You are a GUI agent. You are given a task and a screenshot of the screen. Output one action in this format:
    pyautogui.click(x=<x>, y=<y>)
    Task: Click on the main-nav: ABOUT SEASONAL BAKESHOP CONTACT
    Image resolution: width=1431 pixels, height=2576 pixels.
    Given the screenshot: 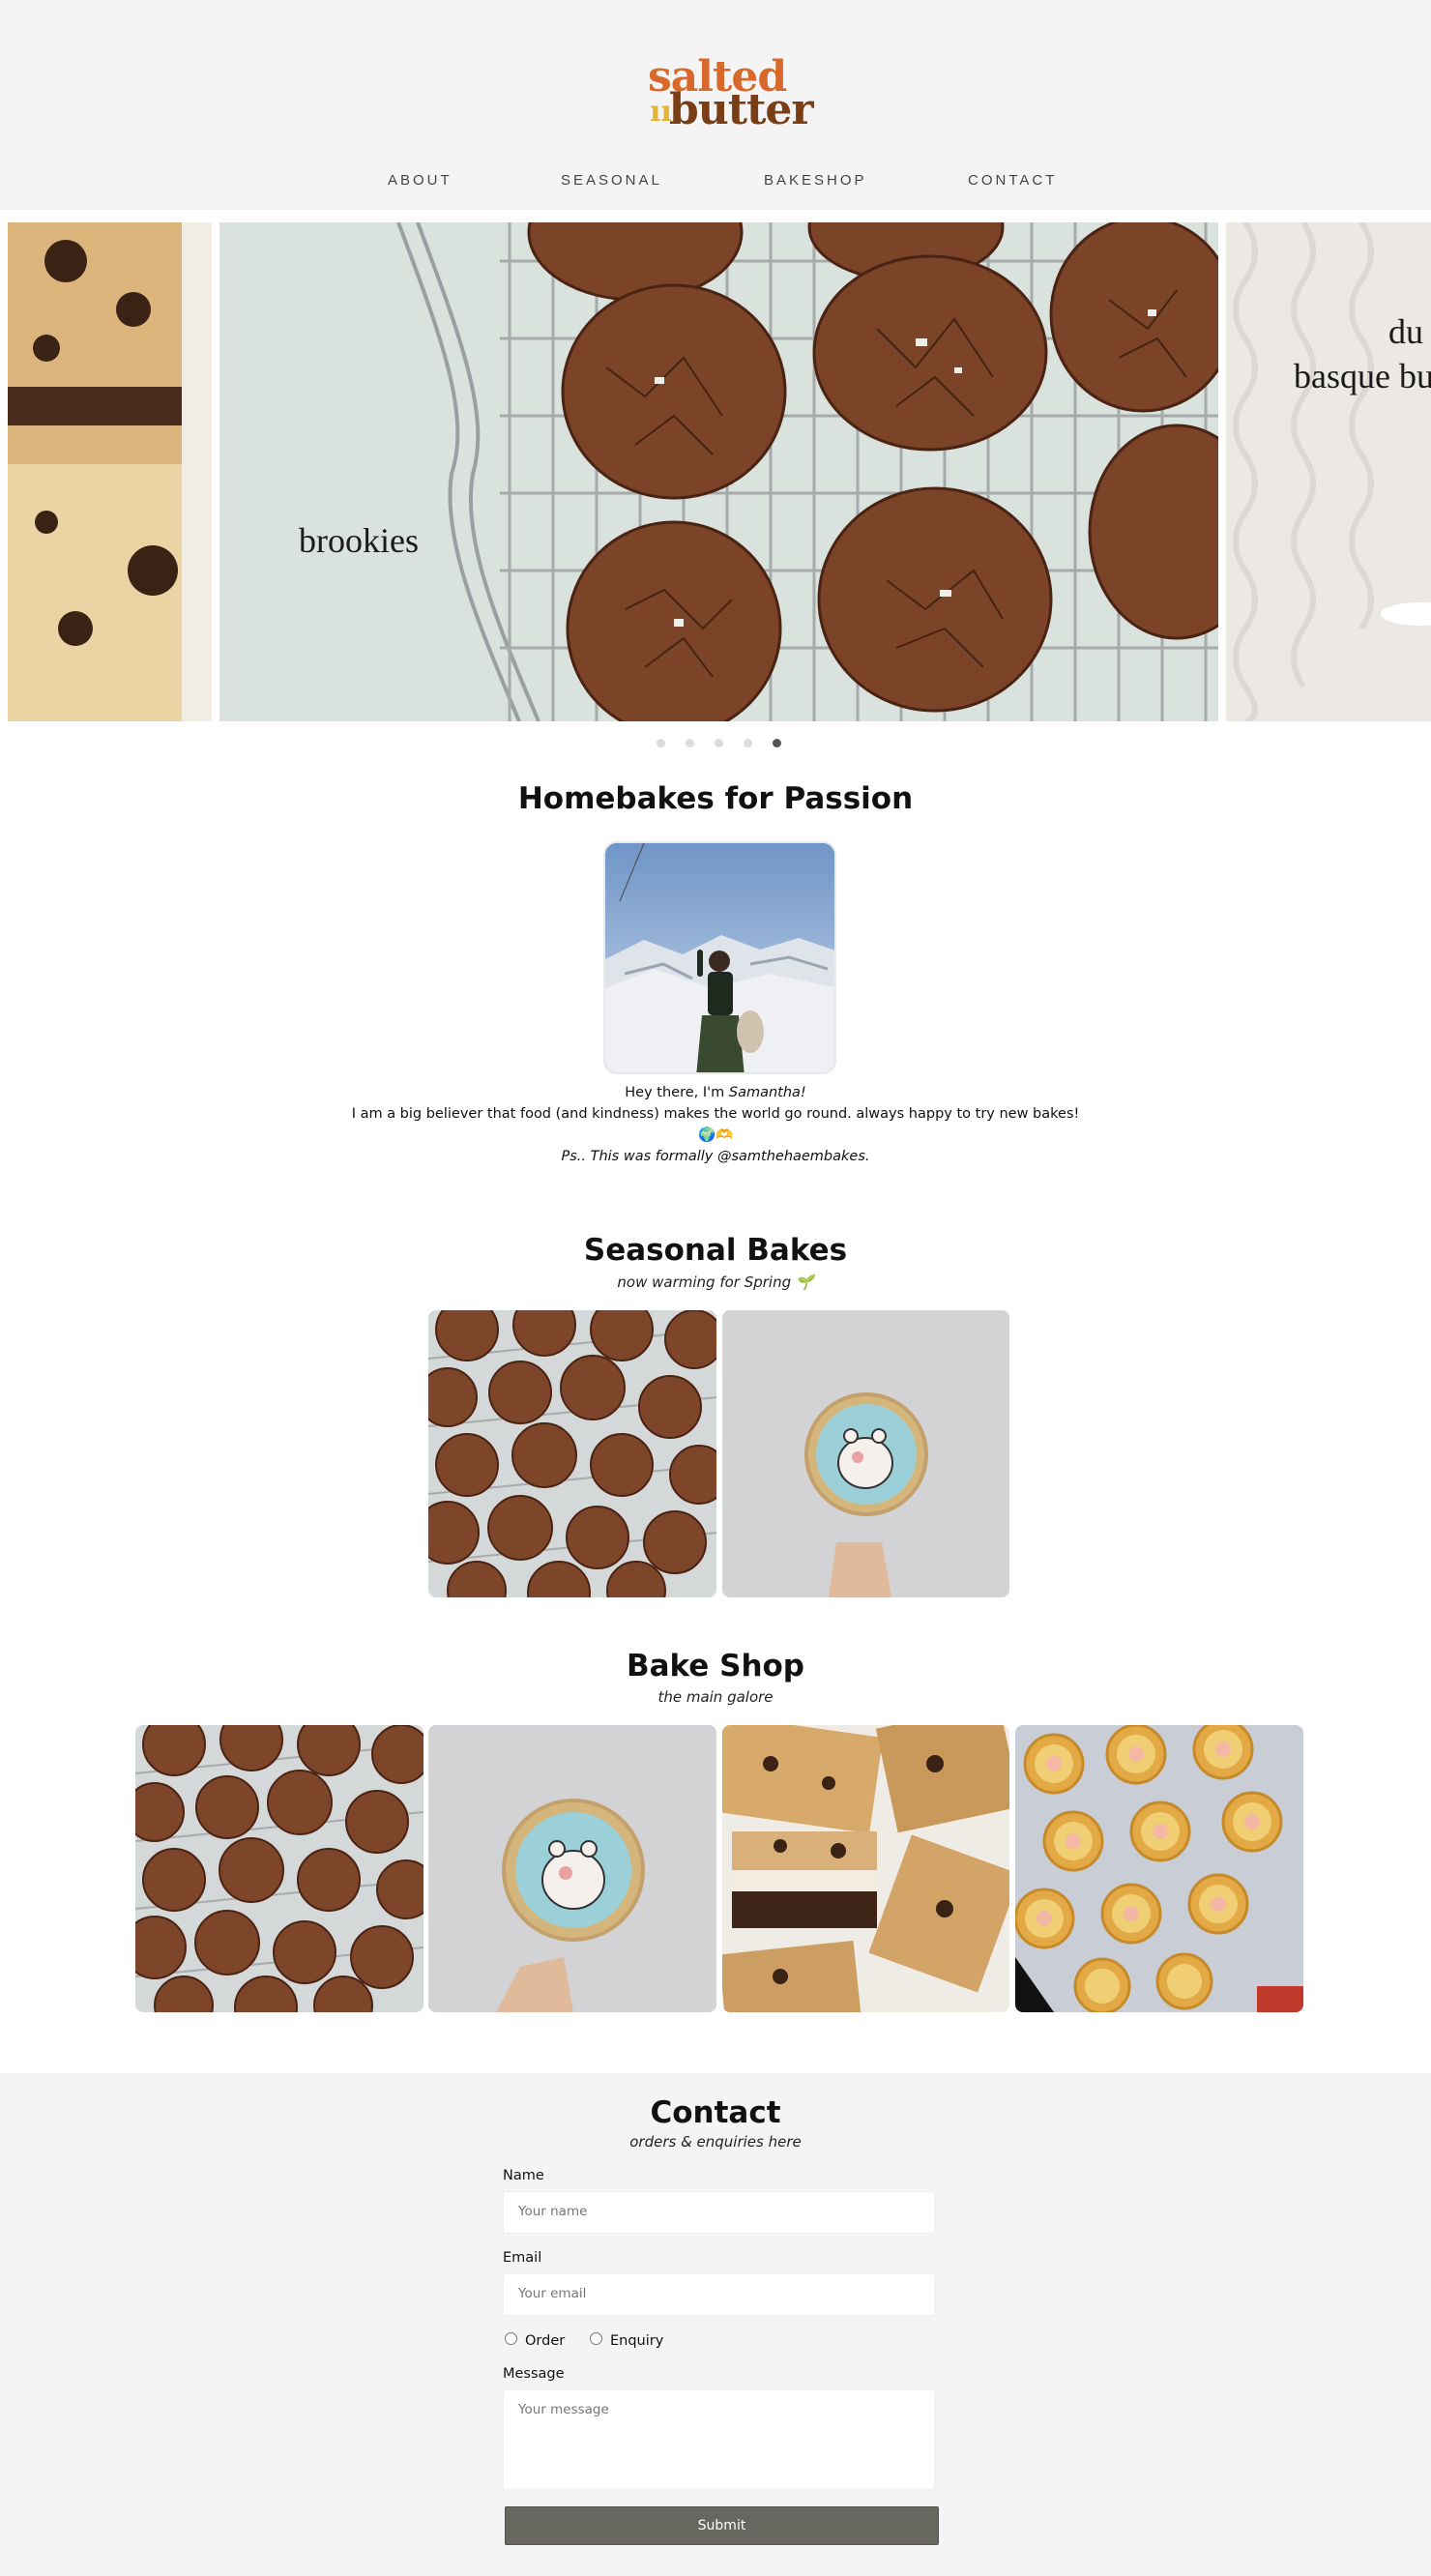 What is the action you would take?
    pyautogui.click(x=715, y=183)
    